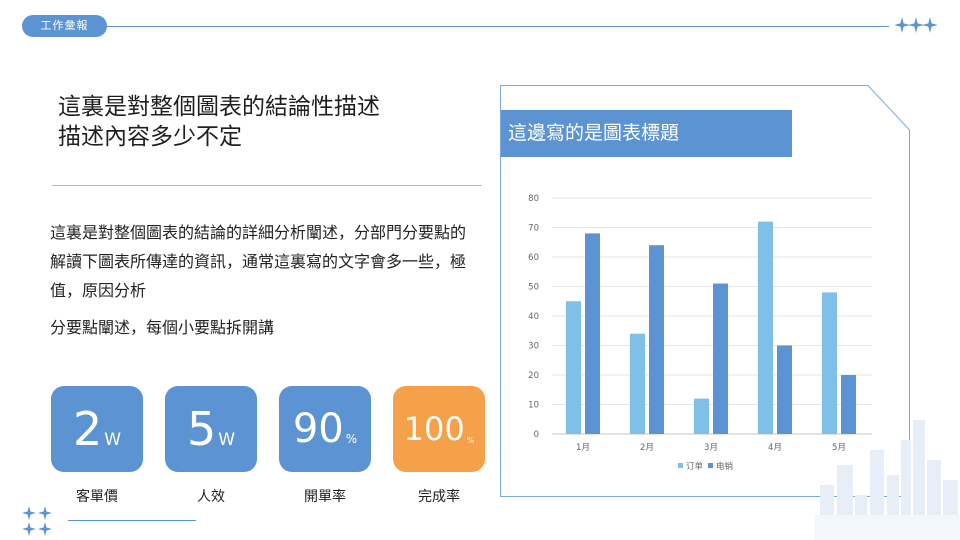 The width and height of the screenshot is (960, 540). Describe the element at coordinates (536, 435) in the screenshot. I see `y-tick-label: 0` at that location.